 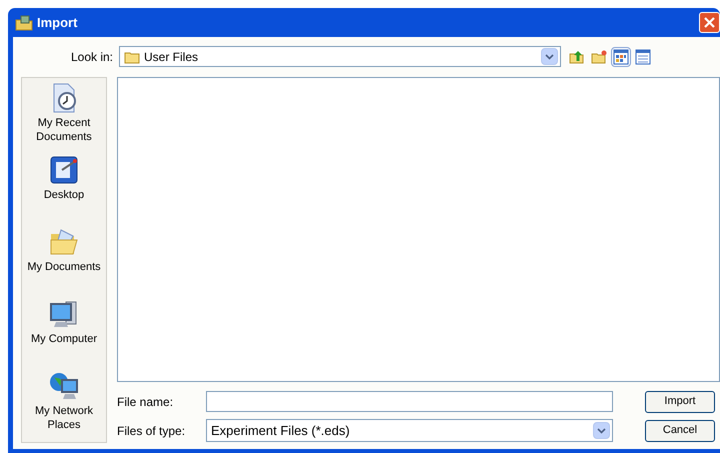 I want to click on file-name-field, so click(x=409, y=401).